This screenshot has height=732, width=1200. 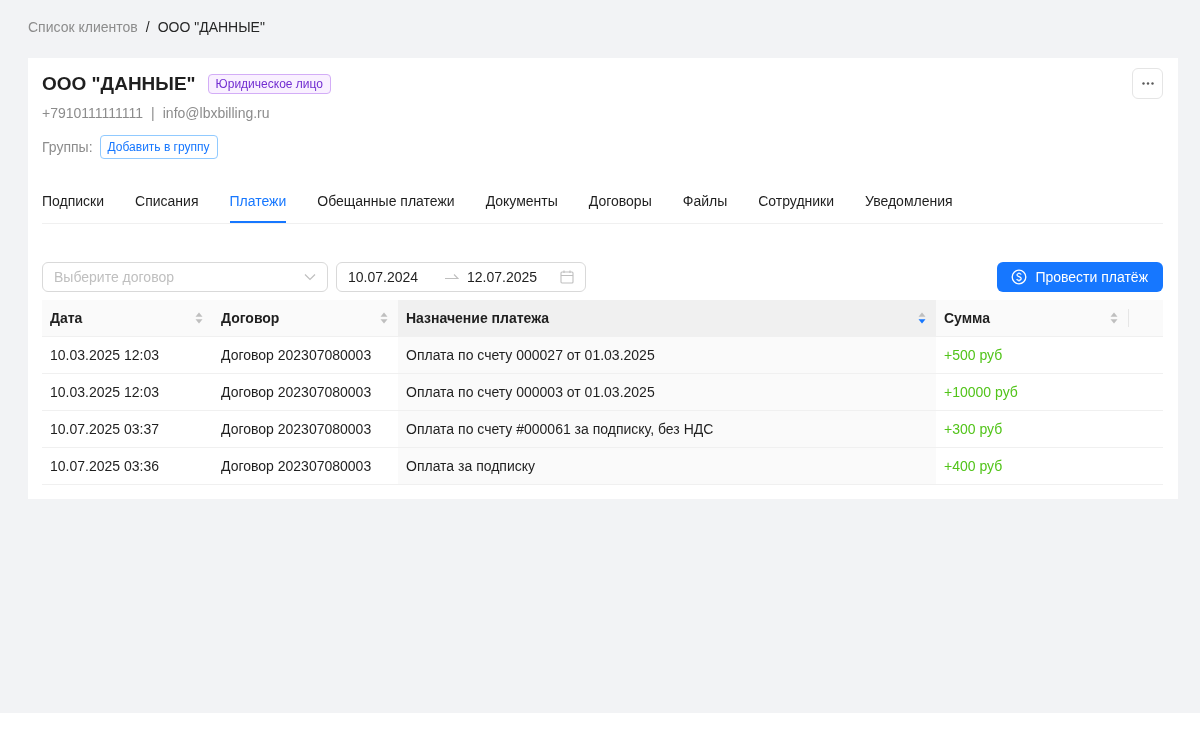 What do you see at coordinates (305, 318) in the screenshot?
I see `column-header: Договор` at bounding box center [305, 318].